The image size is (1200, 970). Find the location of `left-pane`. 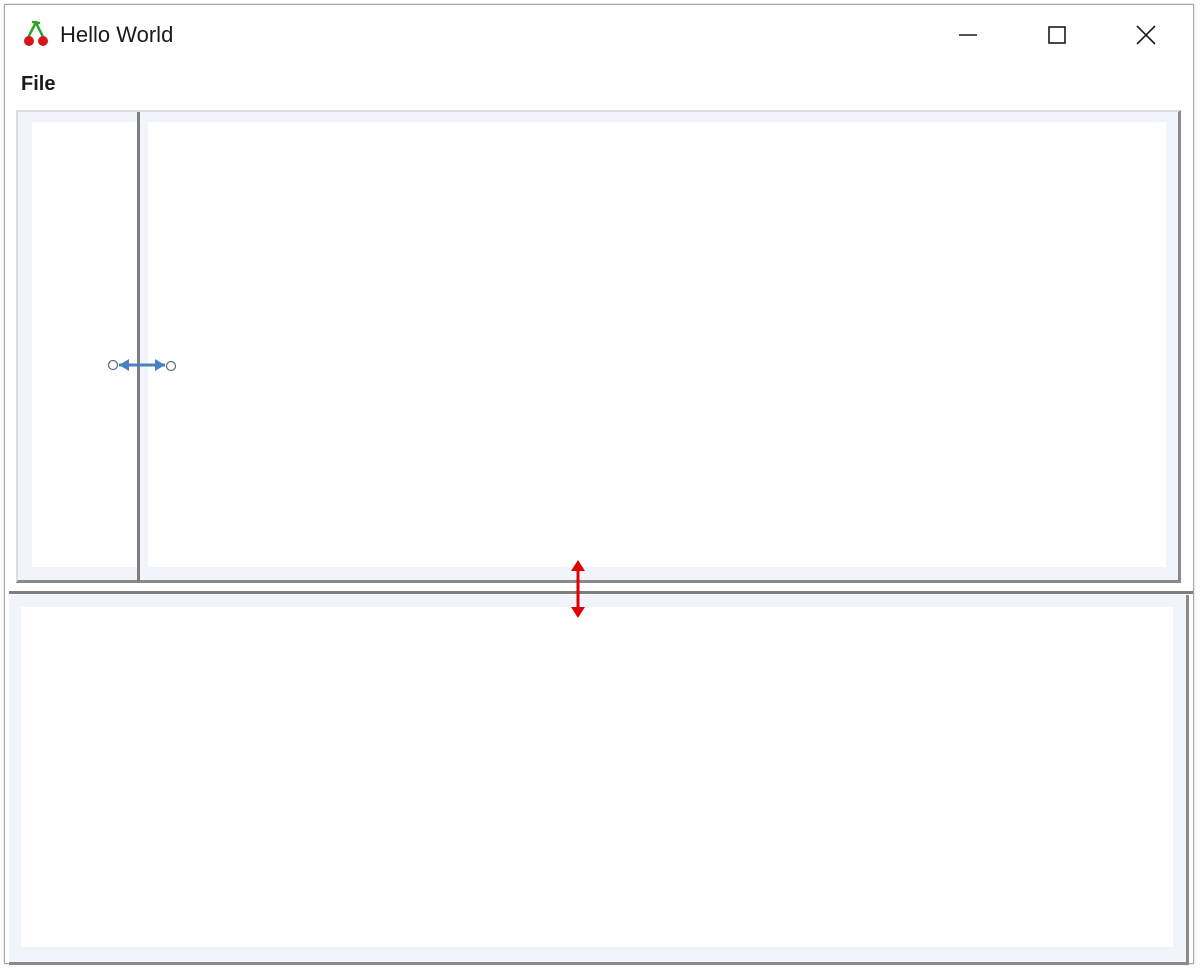

left-pane is located at coordinates (84, 344).